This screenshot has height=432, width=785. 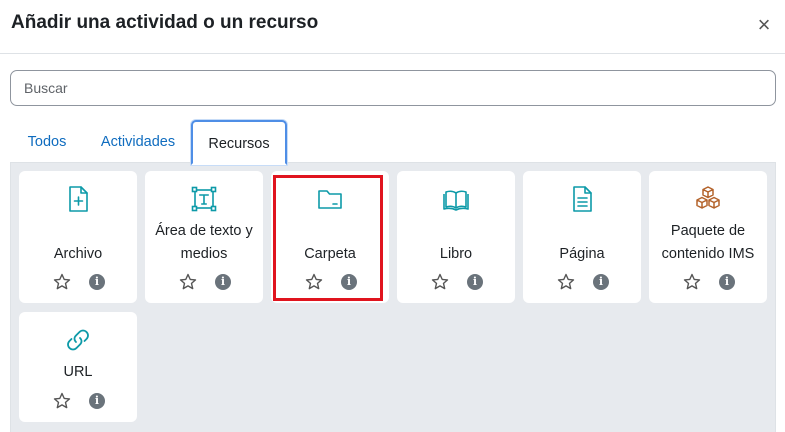 What do you see at coordinates (456, 199) in the screenshot?
I see `book-icon` at bounding box center [456, 199].